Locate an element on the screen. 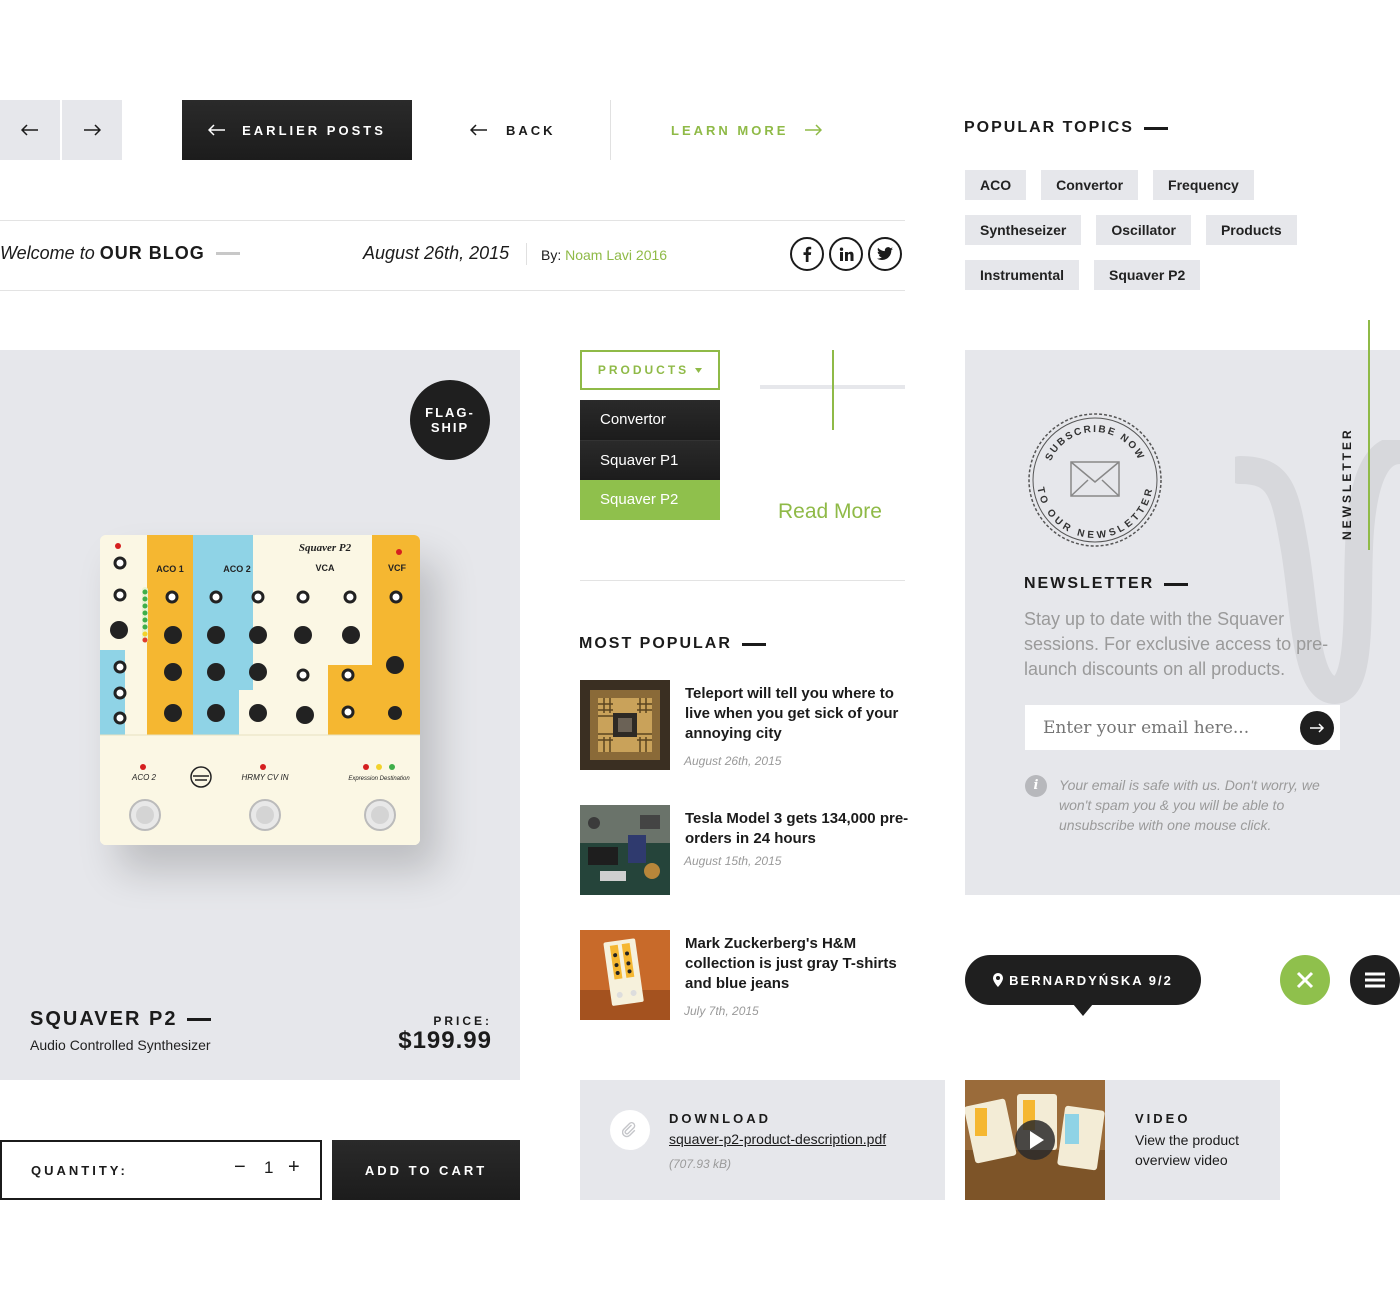 The image size is (1400, 1300). post-date: July 7th, 2015 is located at coordinates (721, 1011).